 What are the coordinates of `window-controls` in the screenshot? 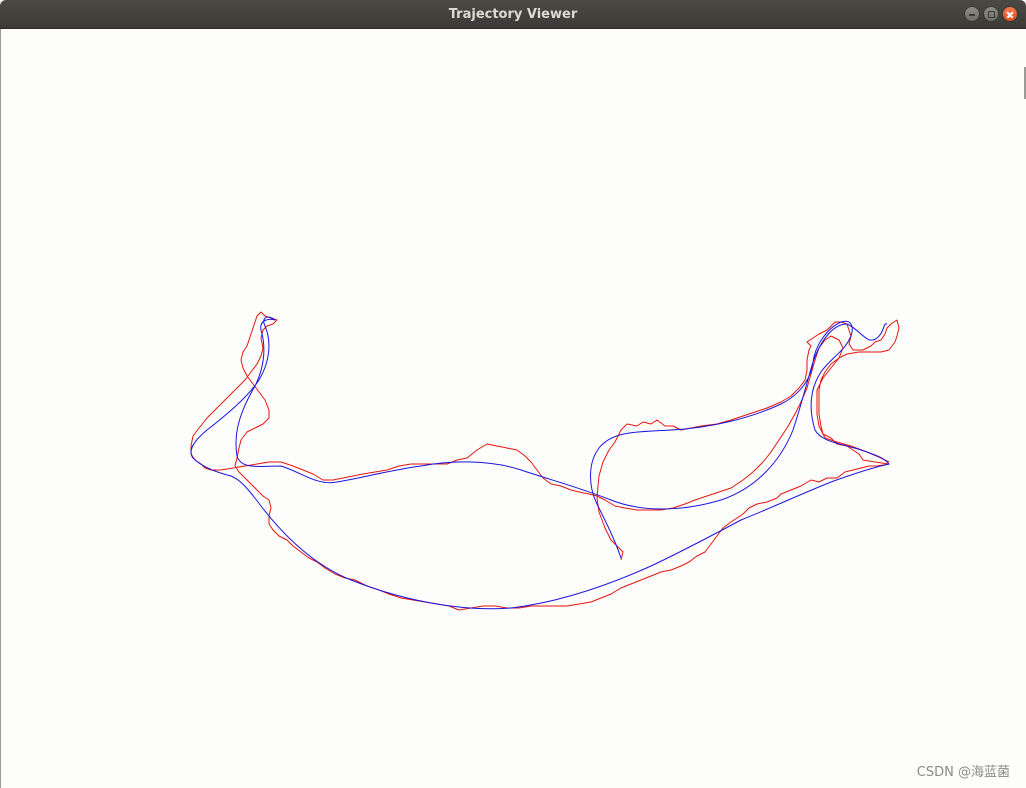 It's located at (991, 14).